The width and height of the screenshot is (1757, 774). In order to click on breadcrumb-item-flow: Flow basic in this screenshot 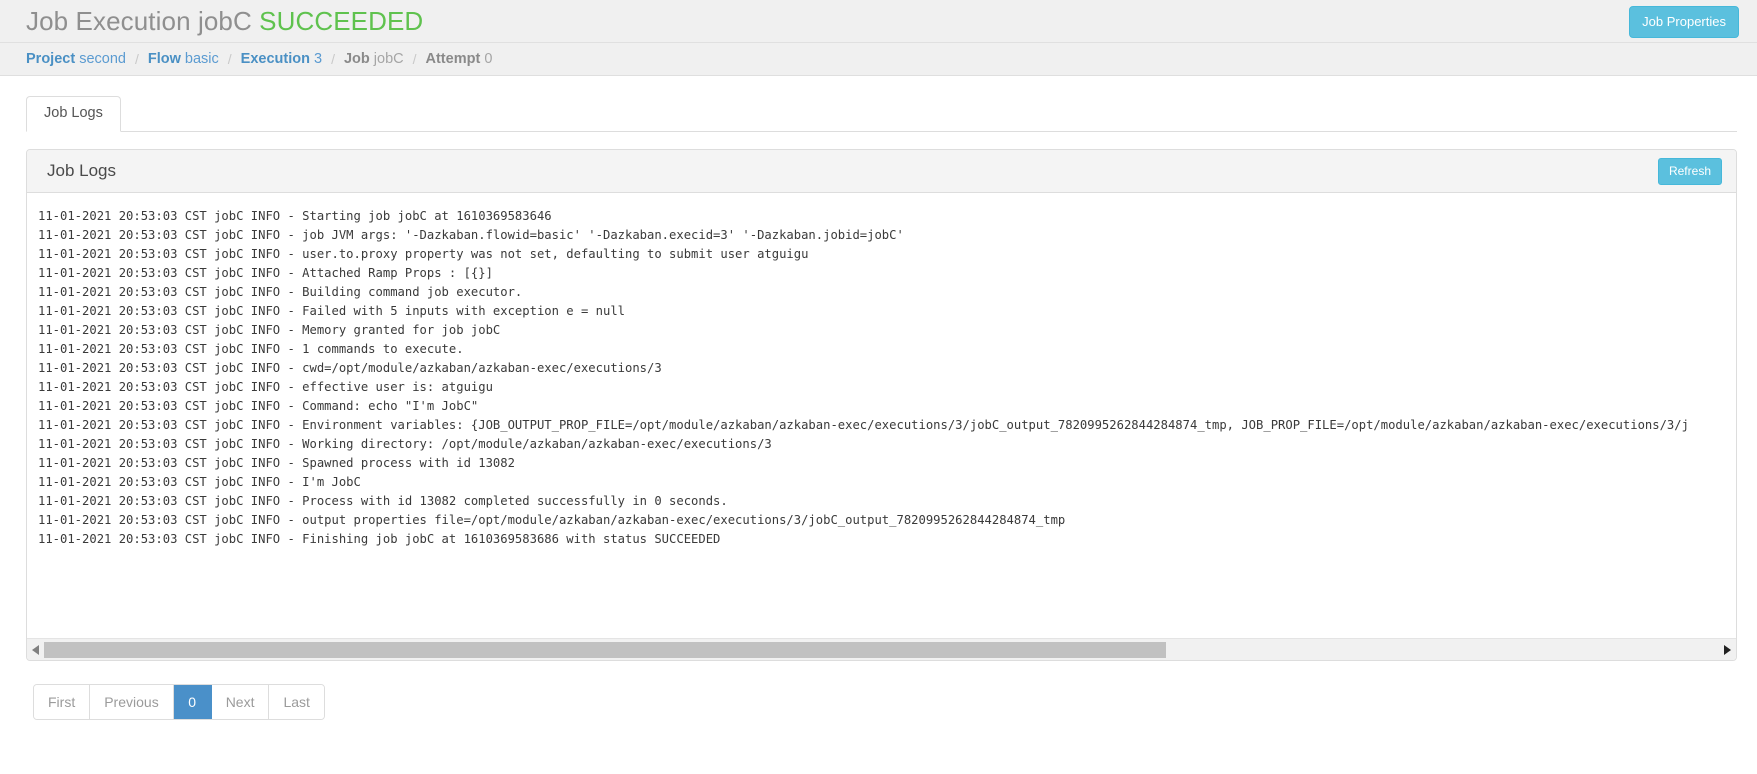, I will do `click(183, 59)`.